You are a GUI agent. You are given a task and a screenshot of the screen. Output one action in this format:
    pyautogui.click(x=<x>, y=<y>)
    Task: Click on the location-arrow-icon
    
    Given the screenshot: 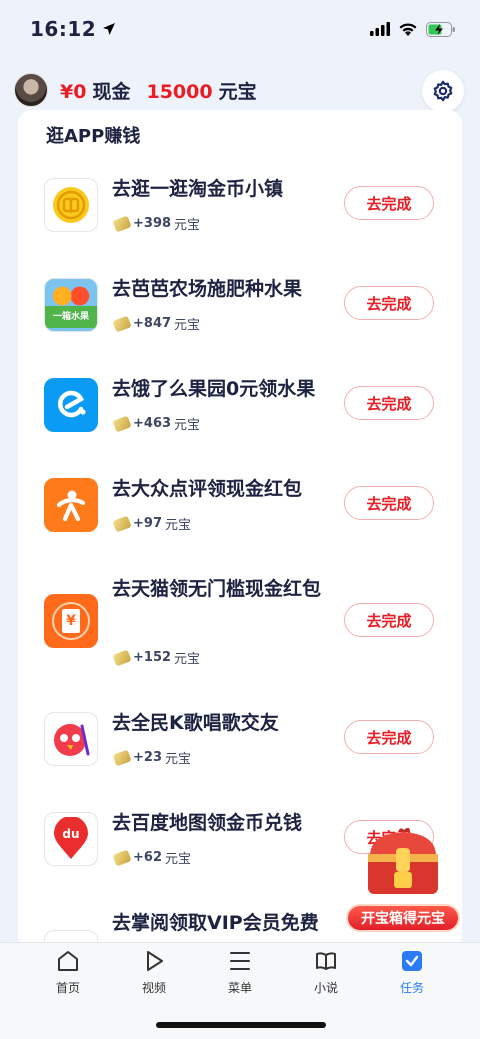 What is the action you would take?
    pyautogui.click(x=109, y=29)
    